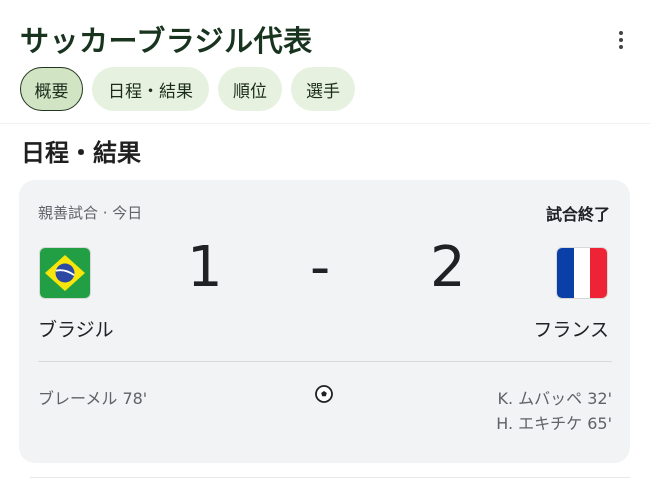 The height and width of the screenshot is (479, 650). What do you see at coordinates (76, 330) in the screenshot?
I see `home-team-name: ブラジル` at bounding box center [76, 330].